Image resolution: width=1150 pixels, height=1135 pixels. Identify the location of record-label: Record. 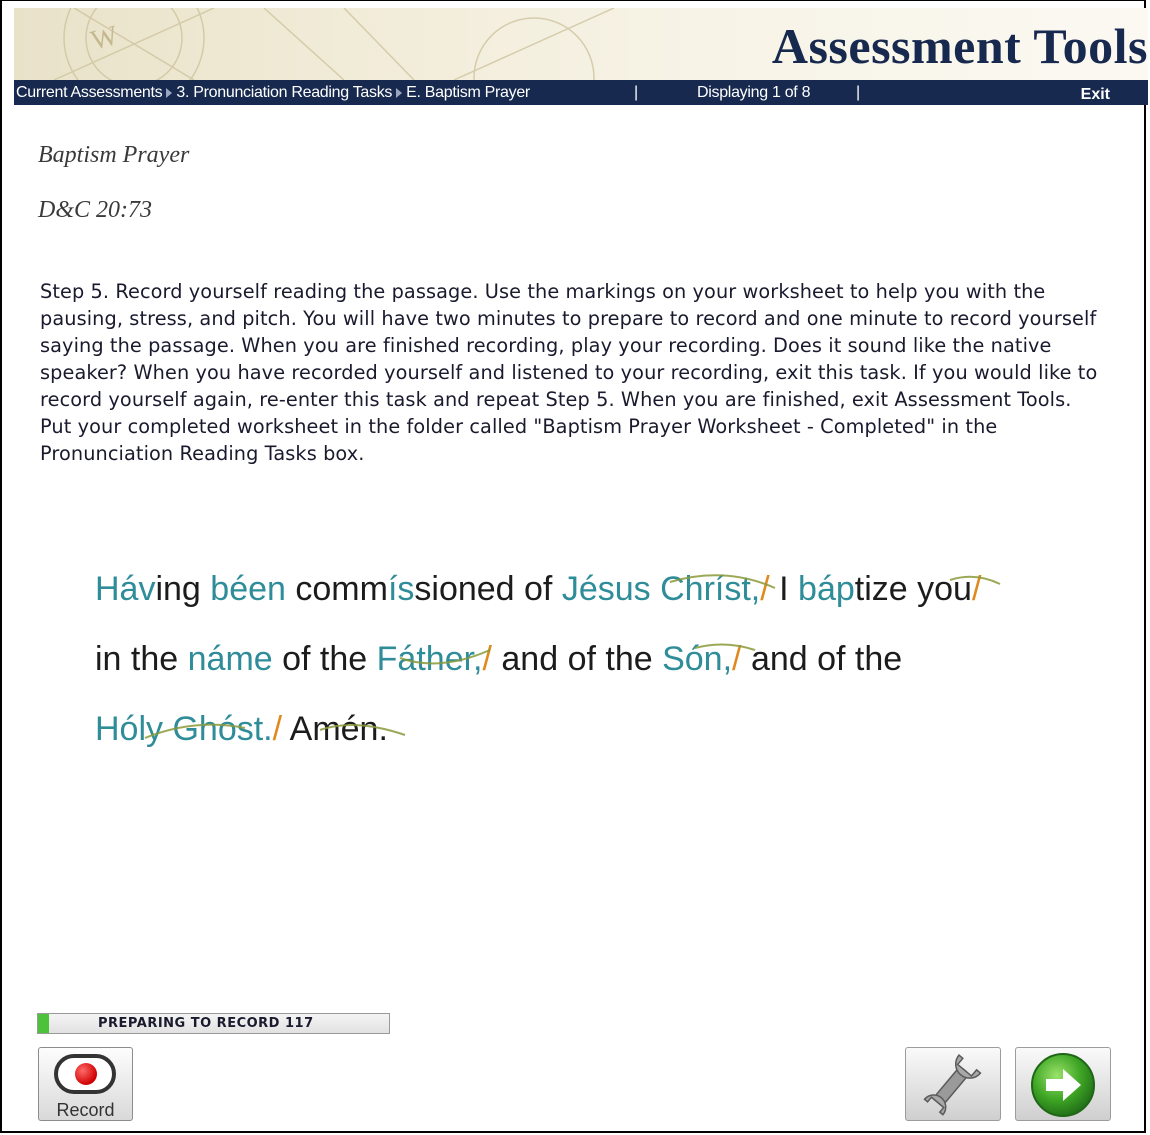
(85, 1110).